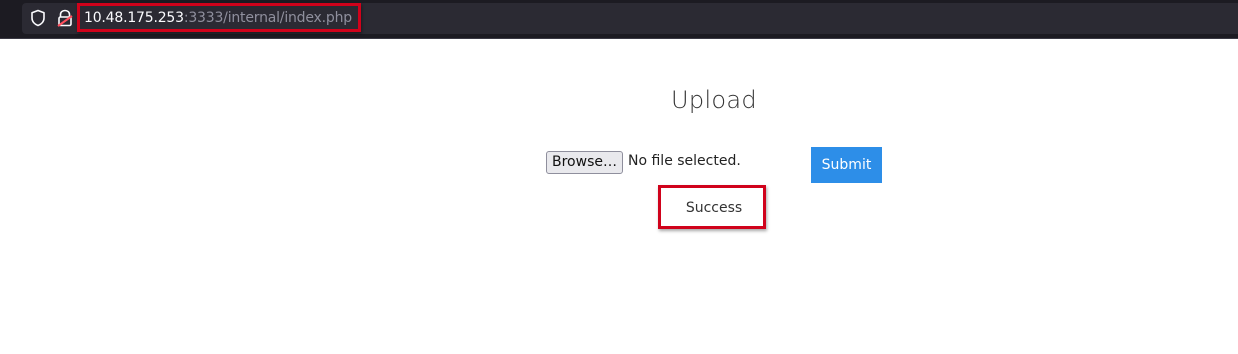 Image resolution: width=1238 pixels, height=354 pixels. Describe the element at coordinates (619, 19) in the screenshot. I see `browser-toolbar: 10.48.175.253:3333/internal/index.php` at that location.